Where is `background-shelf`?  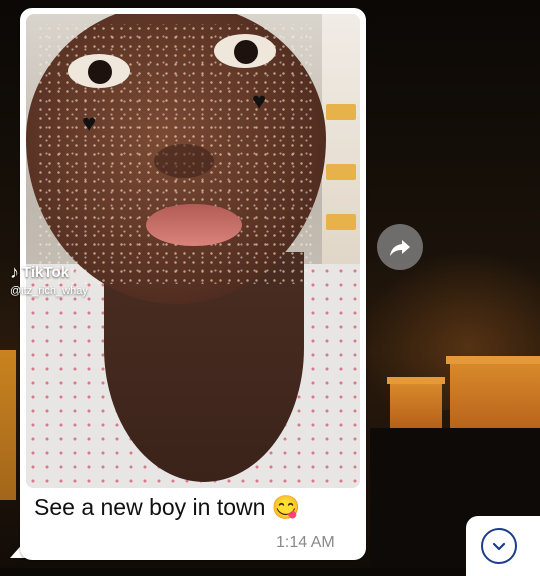
background-shelf is located at coordinates (341, 144).